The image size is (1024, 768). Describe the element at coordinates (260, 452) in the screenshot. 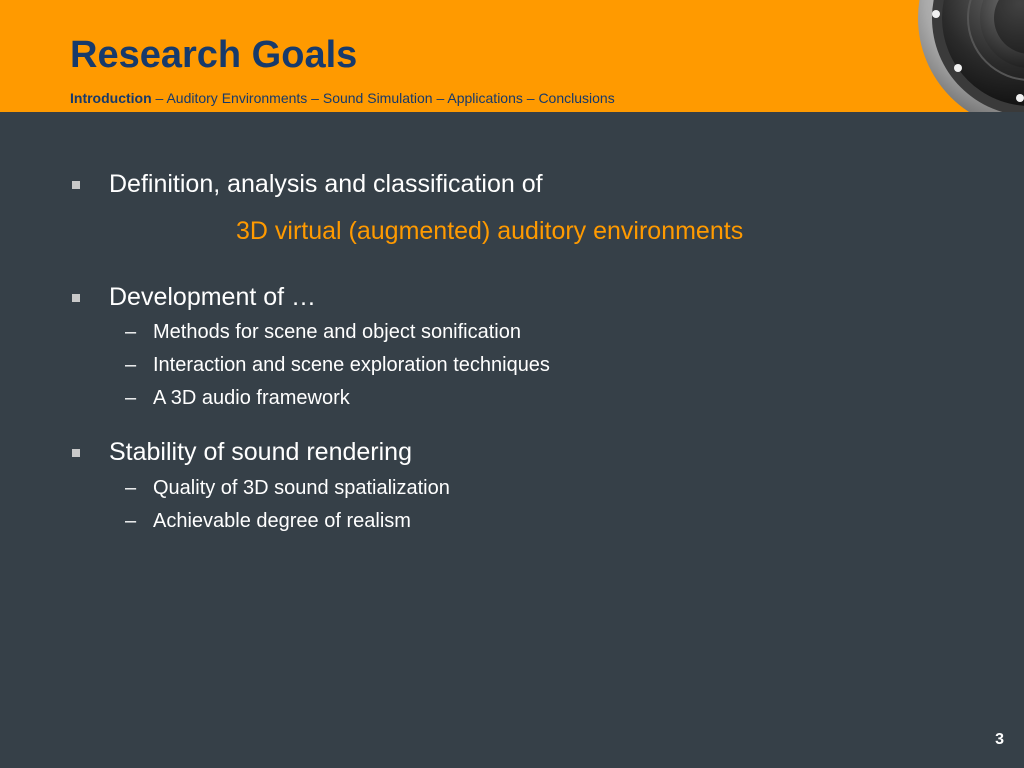

I see `bullet-text: Stability of sound rendering` at that location.